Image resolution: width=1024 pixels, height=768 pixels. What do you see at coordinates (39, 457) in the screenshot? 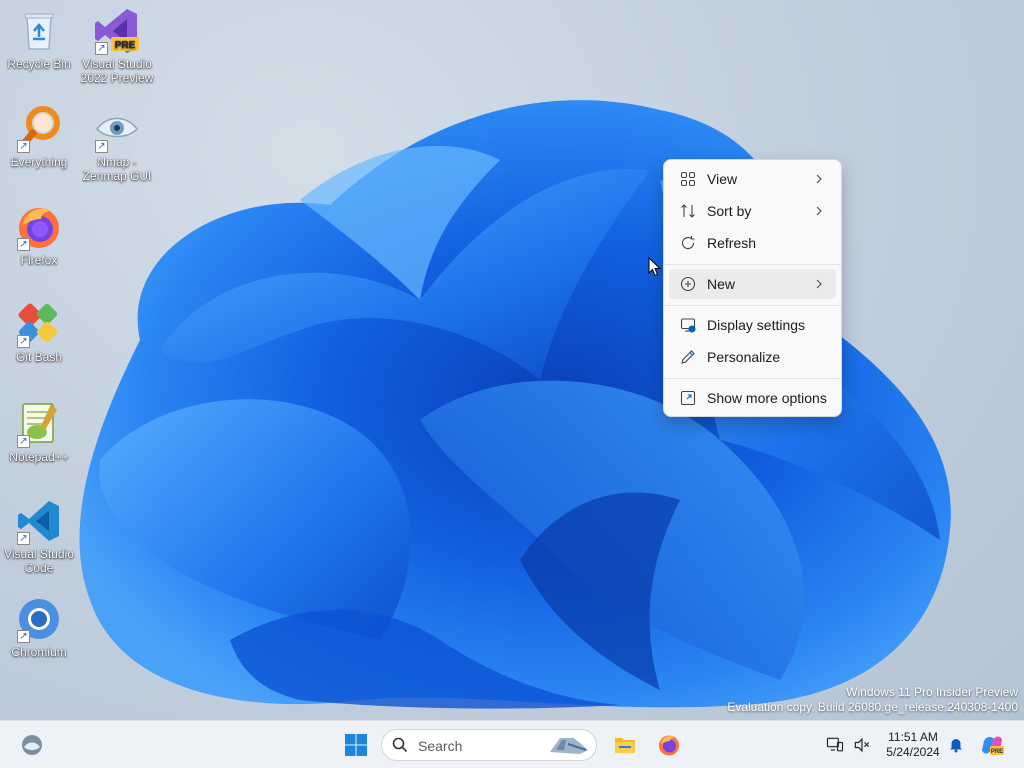
I see `desktop-icon-label: Notepad++` at bounding box center [39, 457].